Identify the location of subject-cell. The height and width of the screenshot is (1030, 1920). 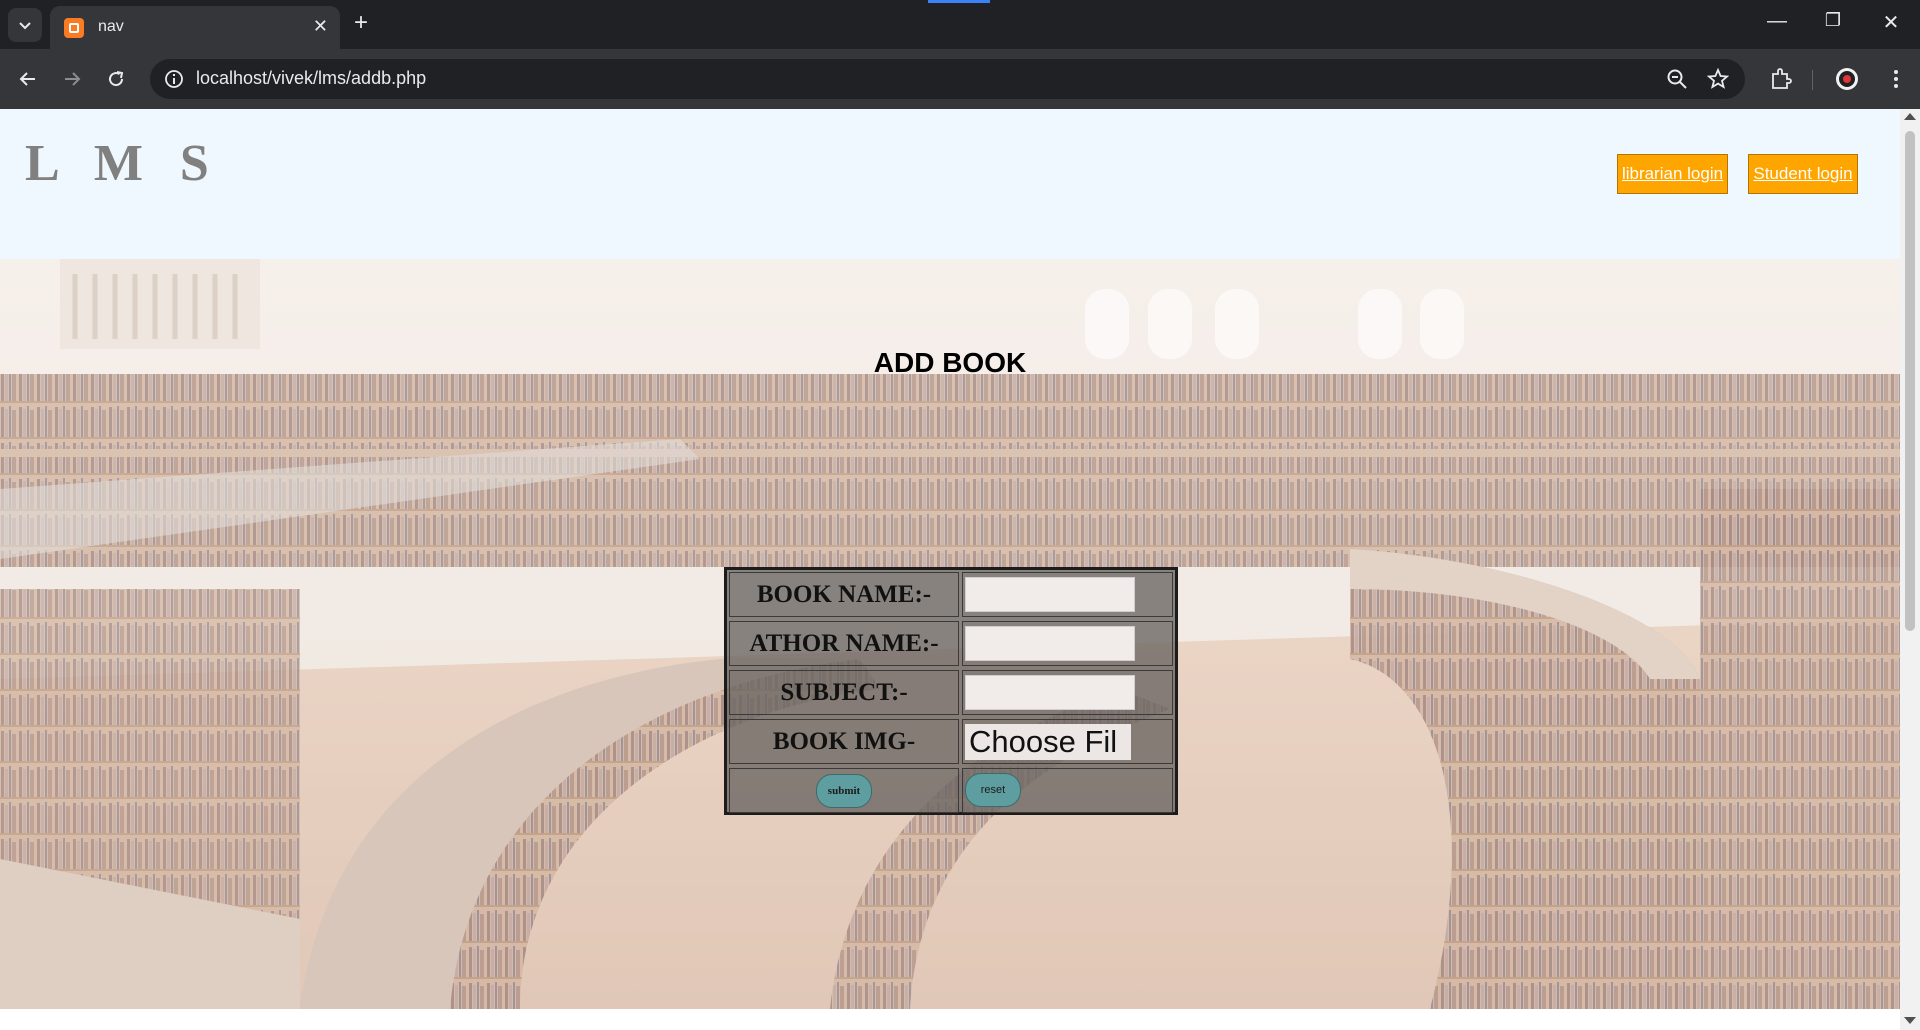
(1067, 692).